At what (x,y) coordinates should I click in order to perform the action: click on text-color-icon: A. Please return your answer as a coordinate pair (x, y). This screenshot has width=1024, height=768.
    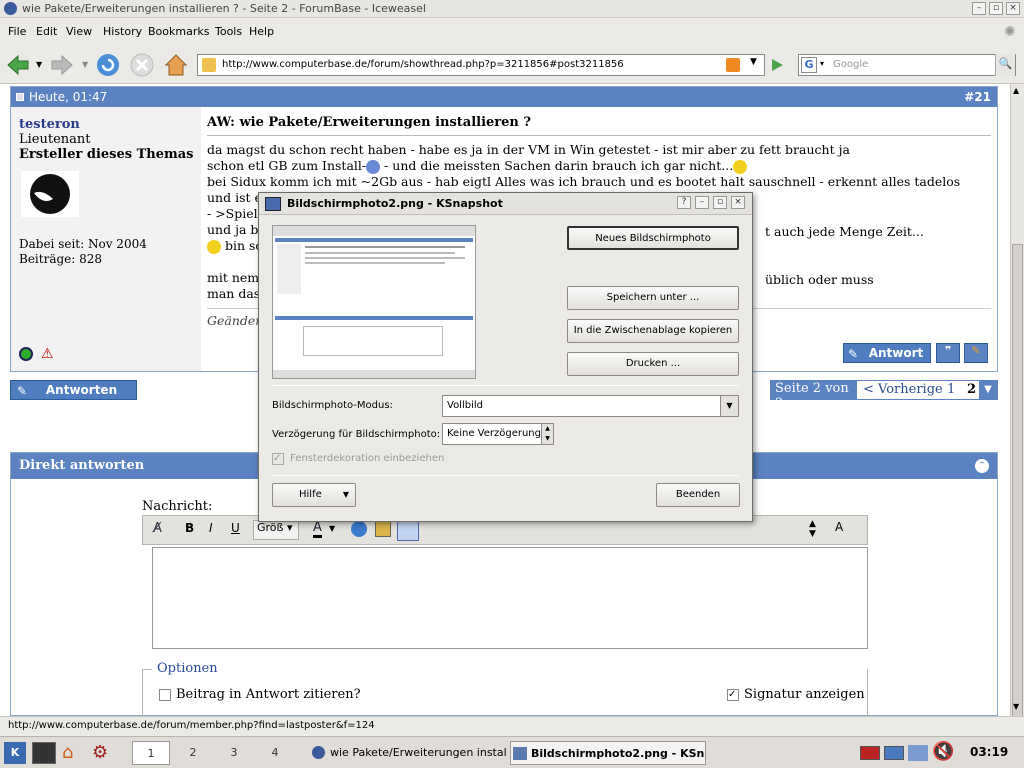
    Looking at the image, I should click on (317, 529).